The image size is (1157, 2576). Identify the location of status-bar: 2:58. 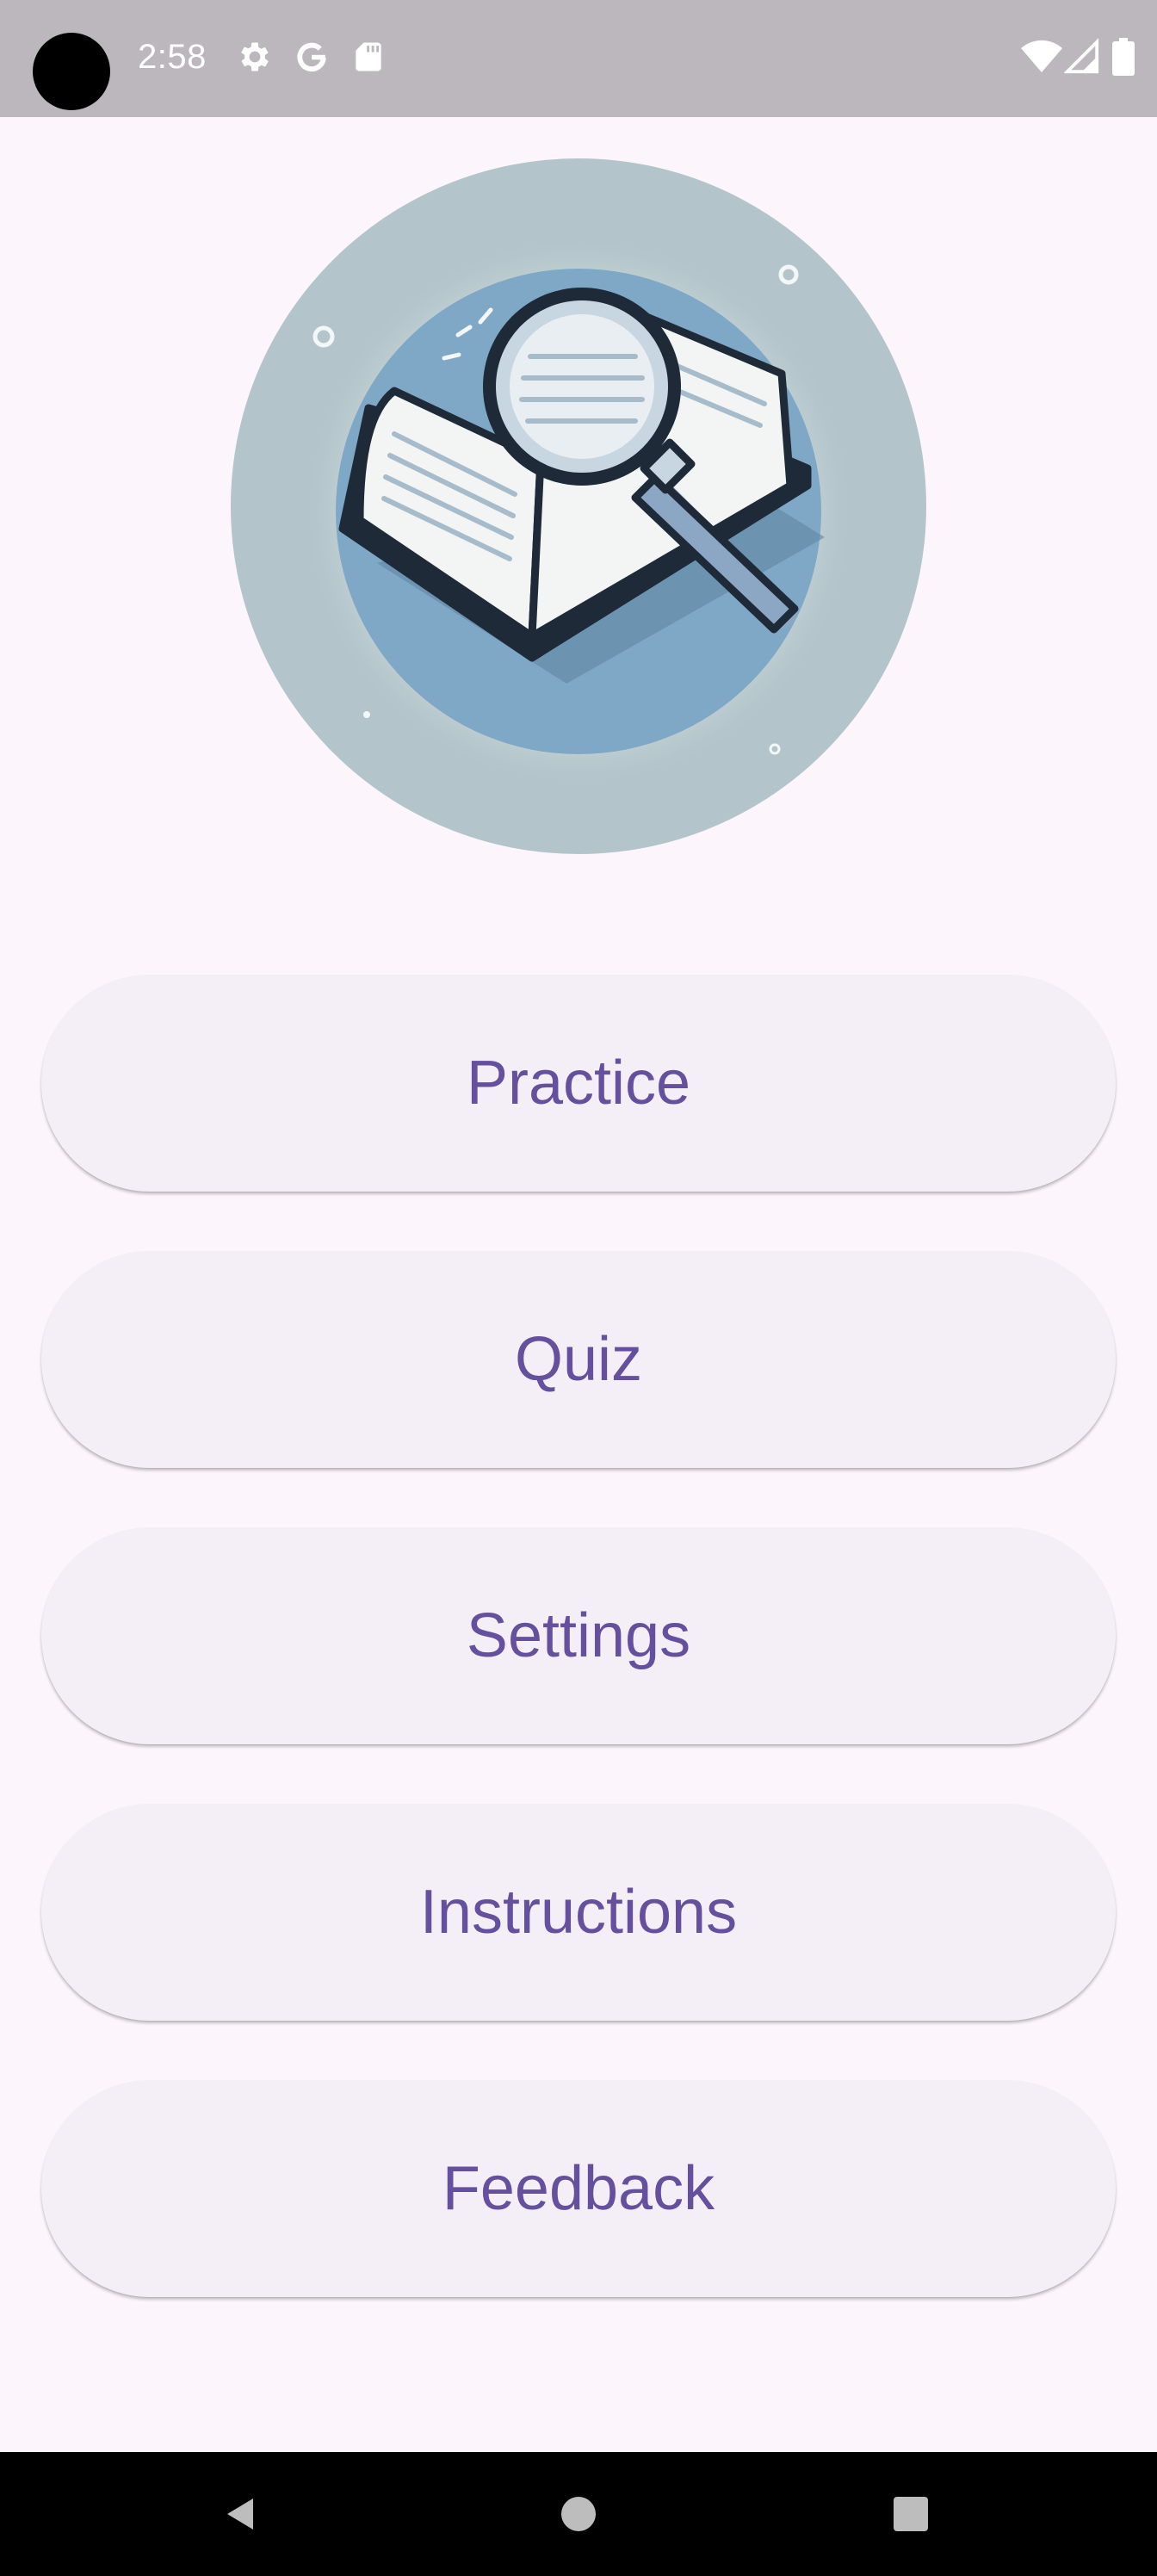
(579, 59).